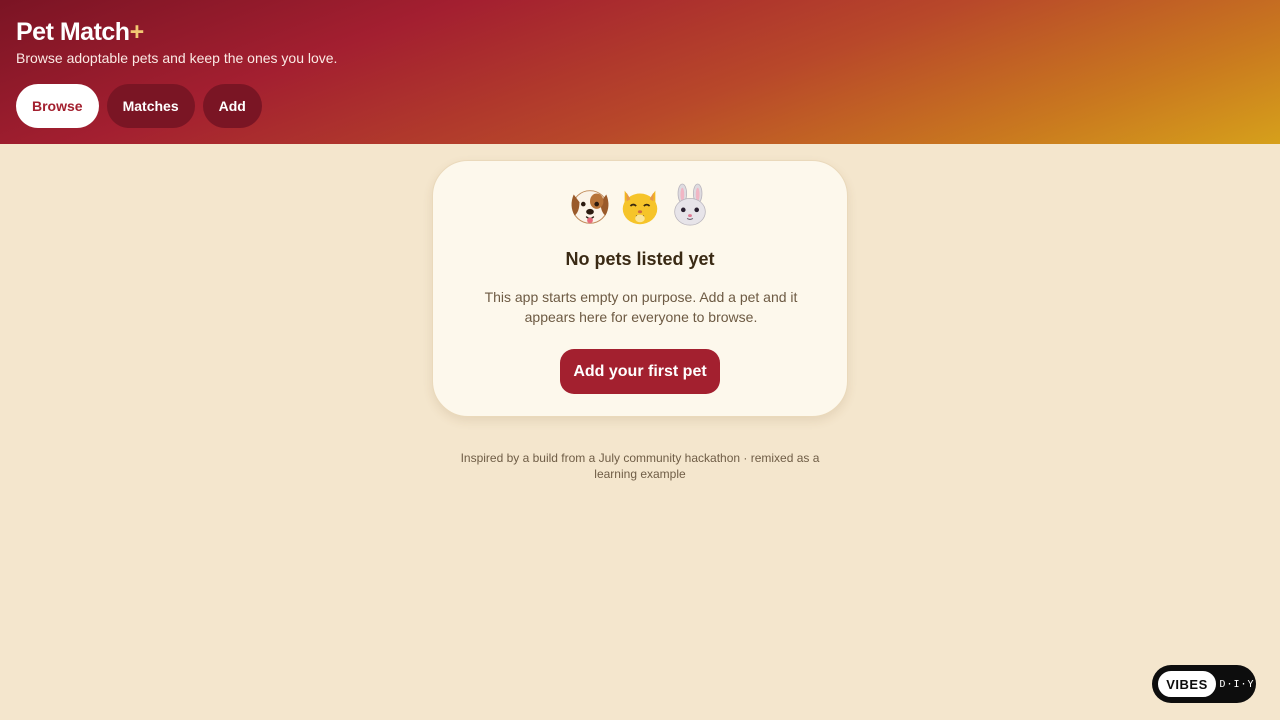 The image size is (1280, 720). I want to click on app-title-text: Pet Match, so click(73, 32).